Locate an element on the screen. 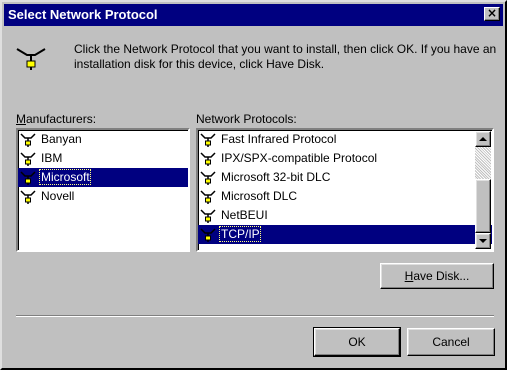 The image size is (507, 370). manufacturer-list-item-label: Banyan is located at coordinates (61, 139).